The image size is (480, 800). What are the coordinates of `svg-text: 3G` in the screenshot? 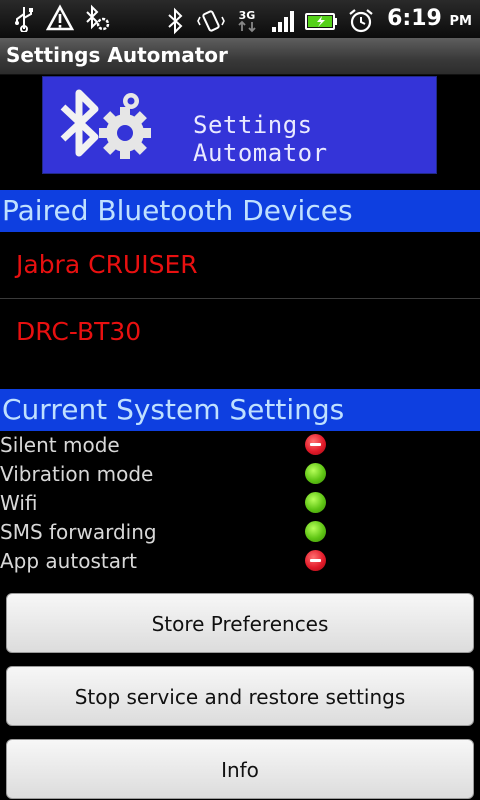 It's located at (247, 15).